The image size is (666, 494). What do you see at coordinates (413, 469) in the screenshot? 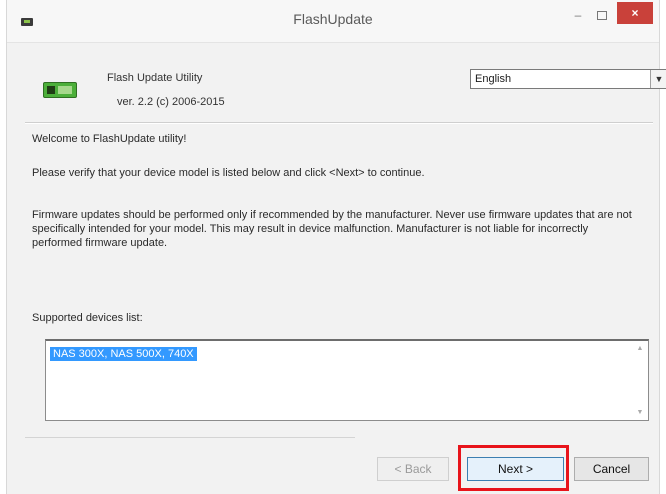
I see `back-button: < Back` at bounding box center [413, 469].